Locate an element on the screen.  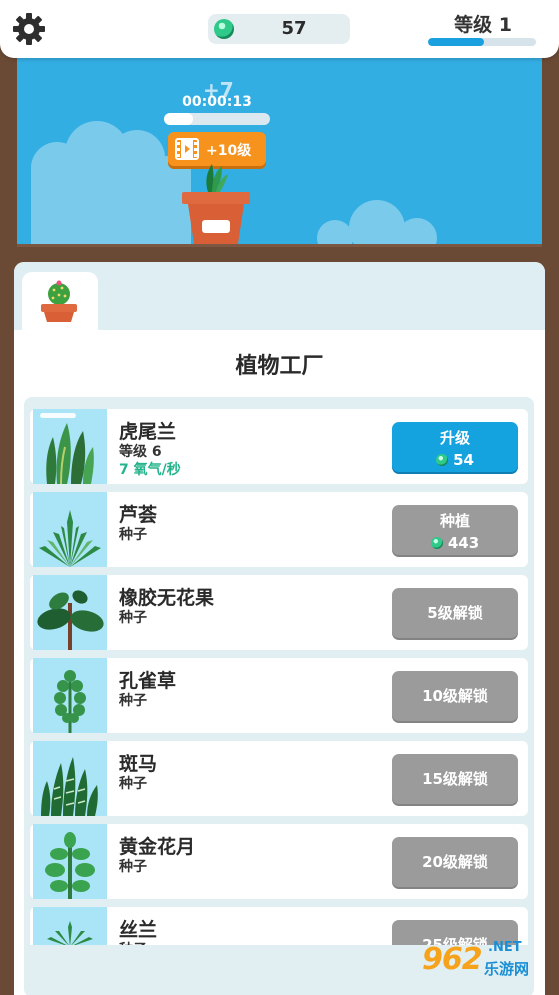
boost-timer: 00:00:13 is located at coordinates (217, 102).